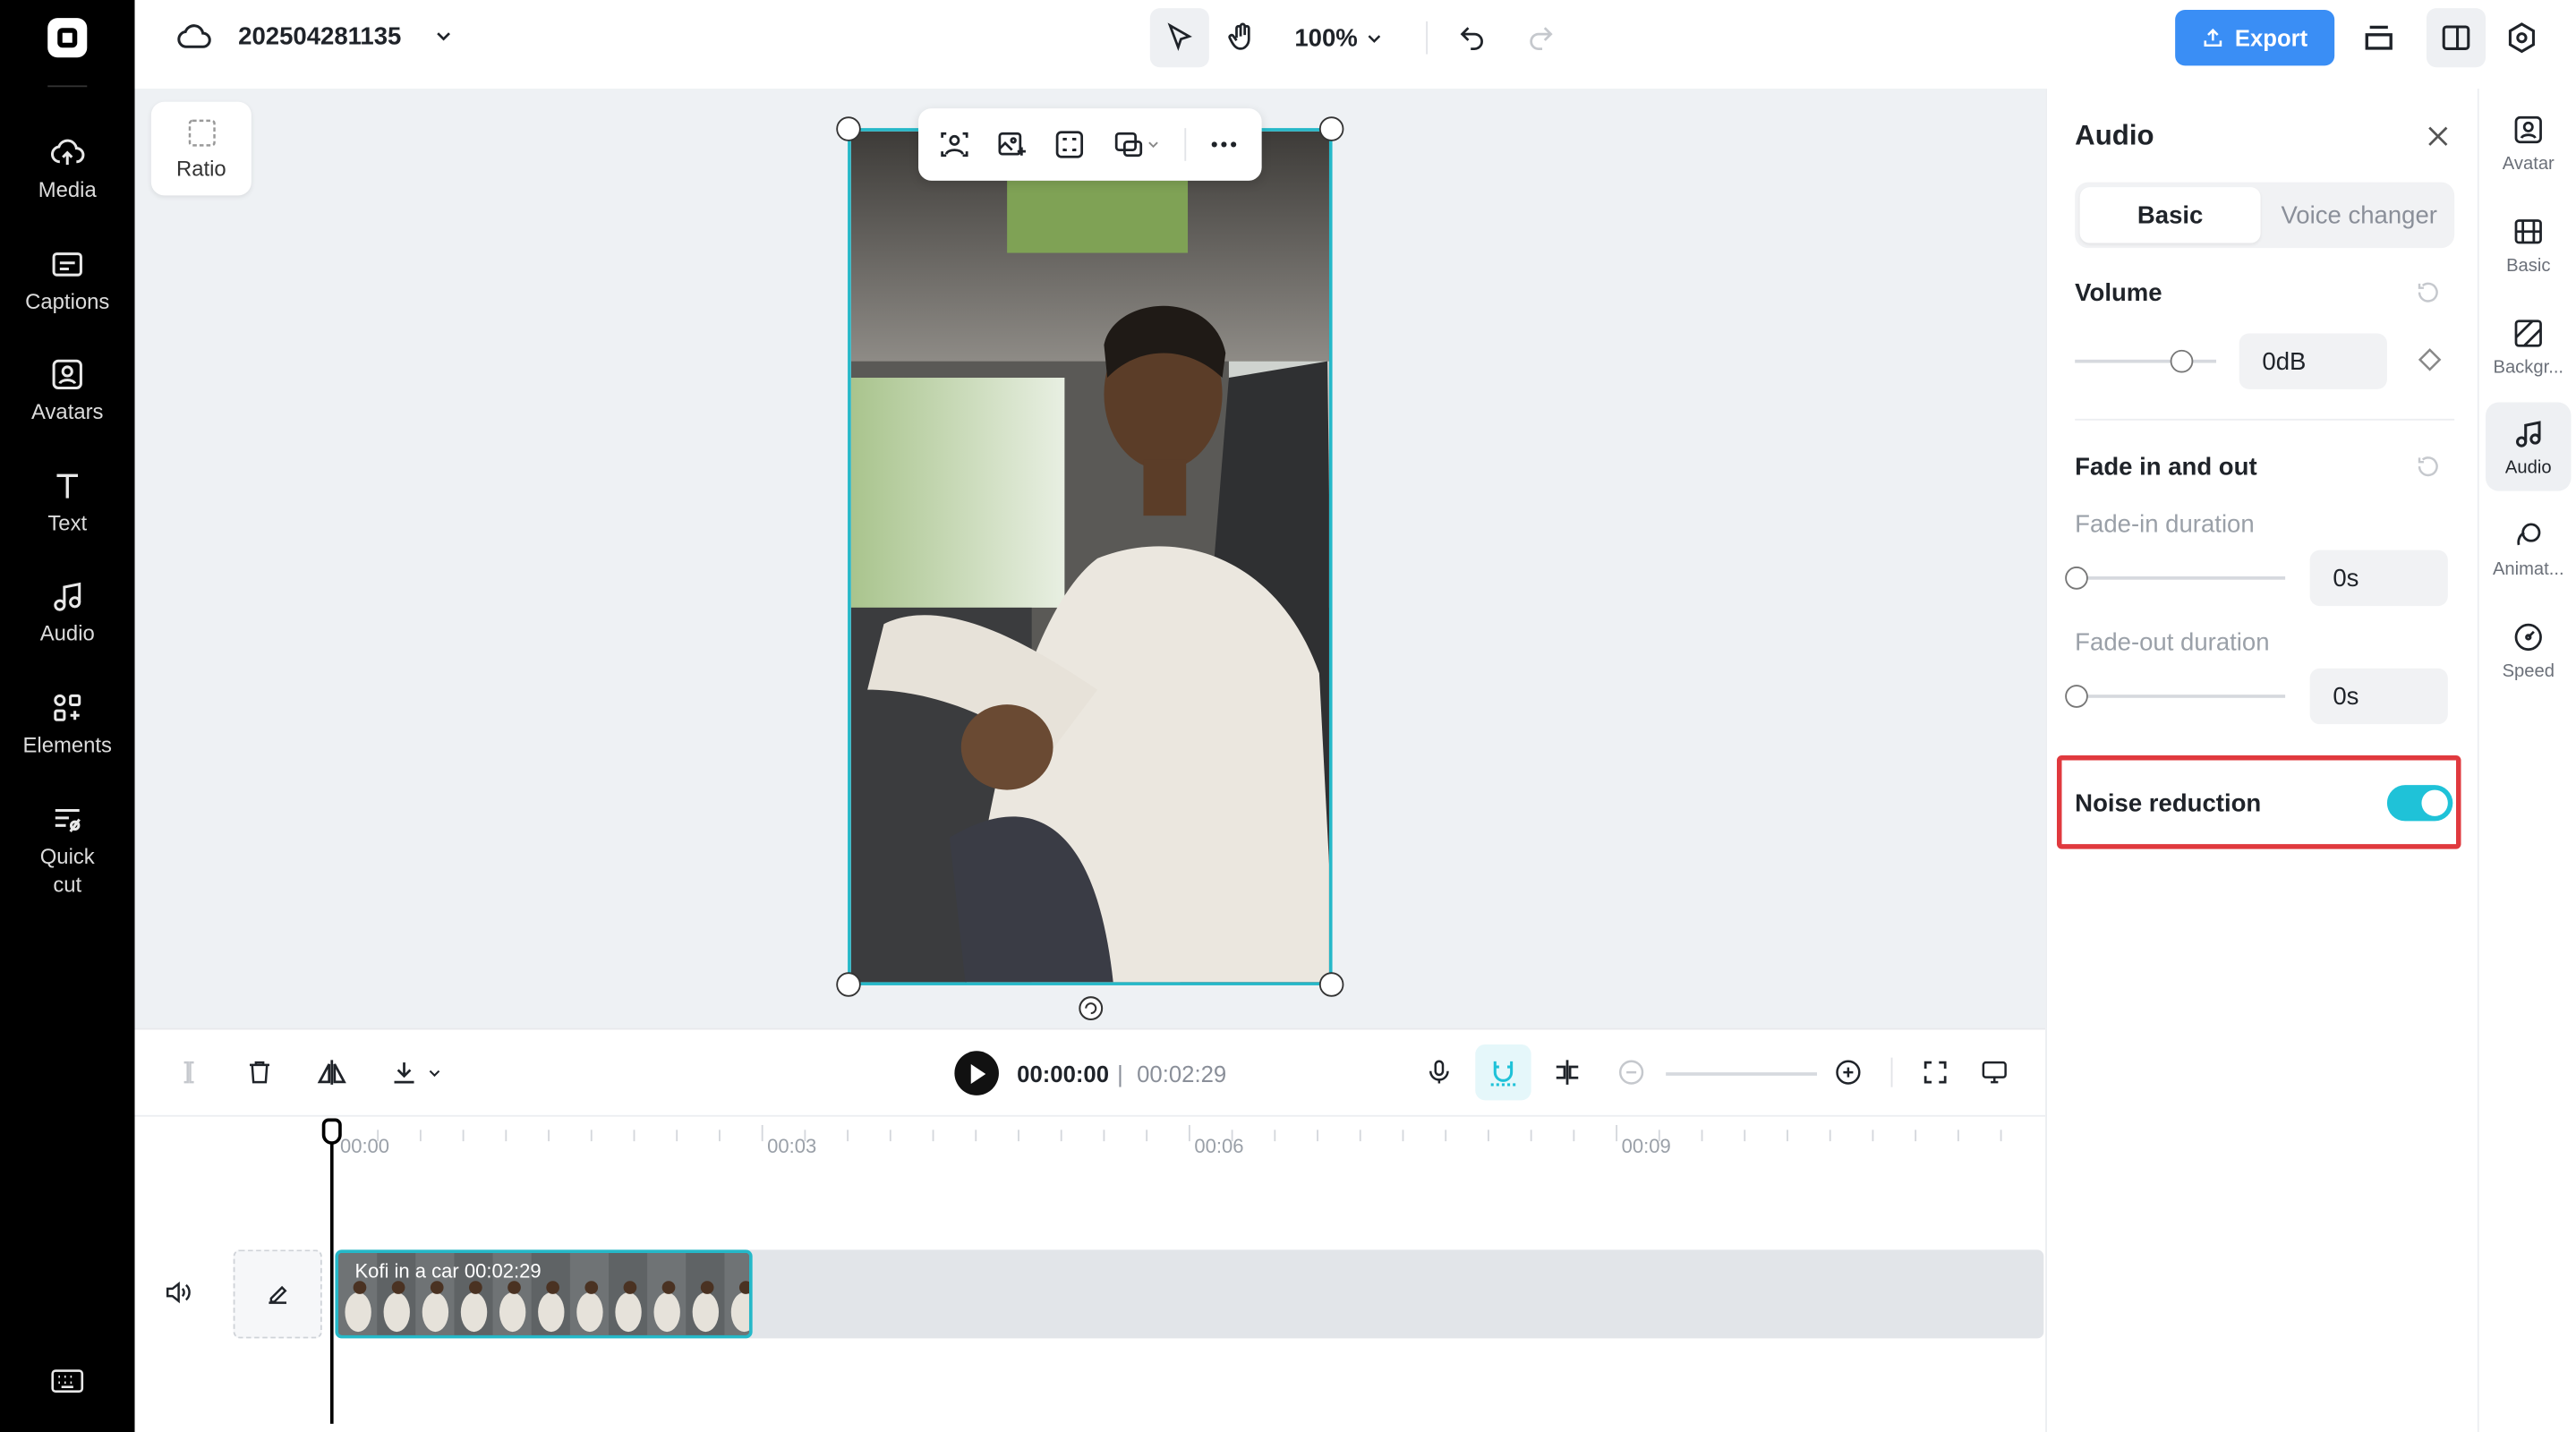 The width and height of the screenshot is (2576, 1432). What do you see at coordinates (193, 37) in the screenshot?
I see `cloud-sync-button` at bounding box center [193, 37].